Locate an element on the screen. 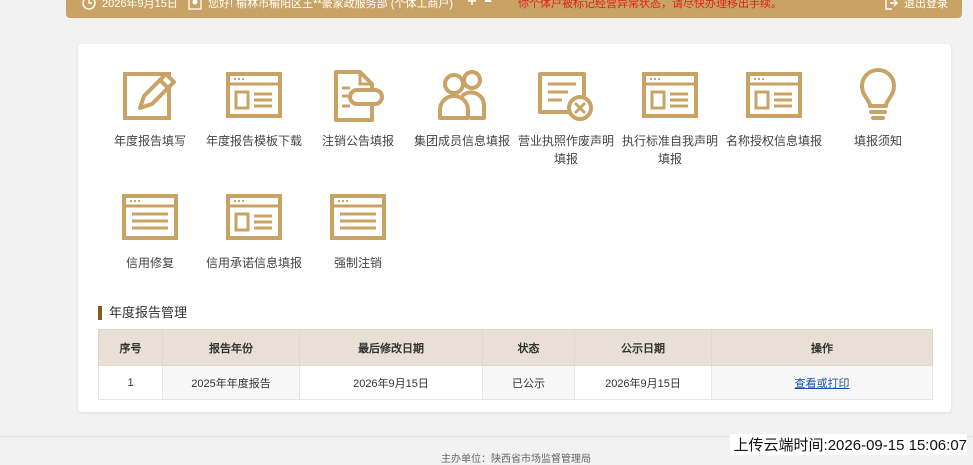  cell-report-year: 2025年年度报告 is located at coordinates (231, 382).